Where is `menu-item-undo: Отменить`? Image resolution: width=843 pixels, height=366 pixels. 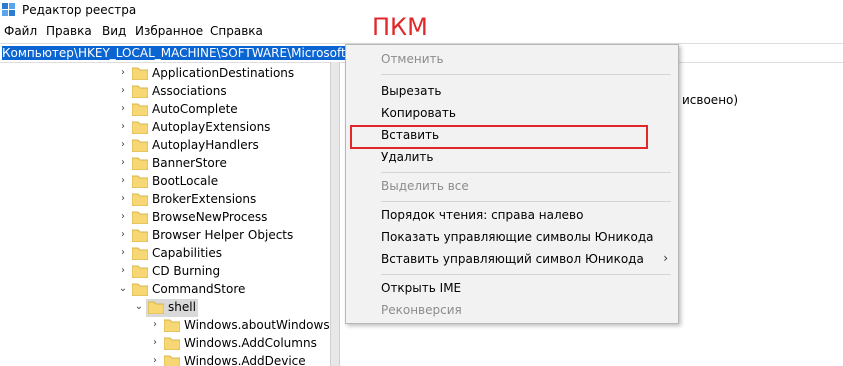 menu-item-undo: Отменить is located at coordinates (512, 59).